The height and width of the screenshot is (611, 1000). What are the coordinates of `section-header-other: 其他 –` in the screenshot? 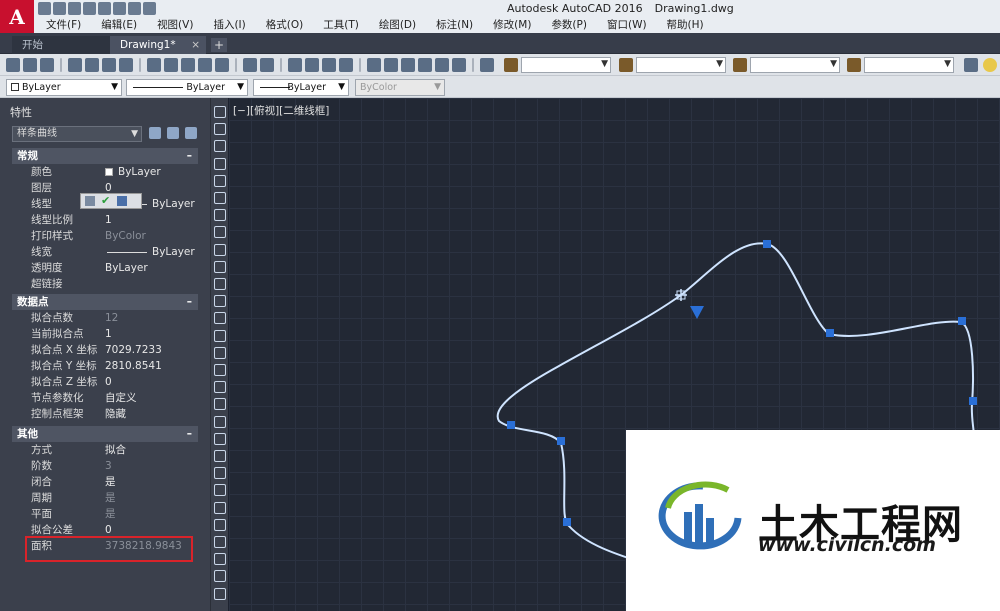 It's located at (105, 434).